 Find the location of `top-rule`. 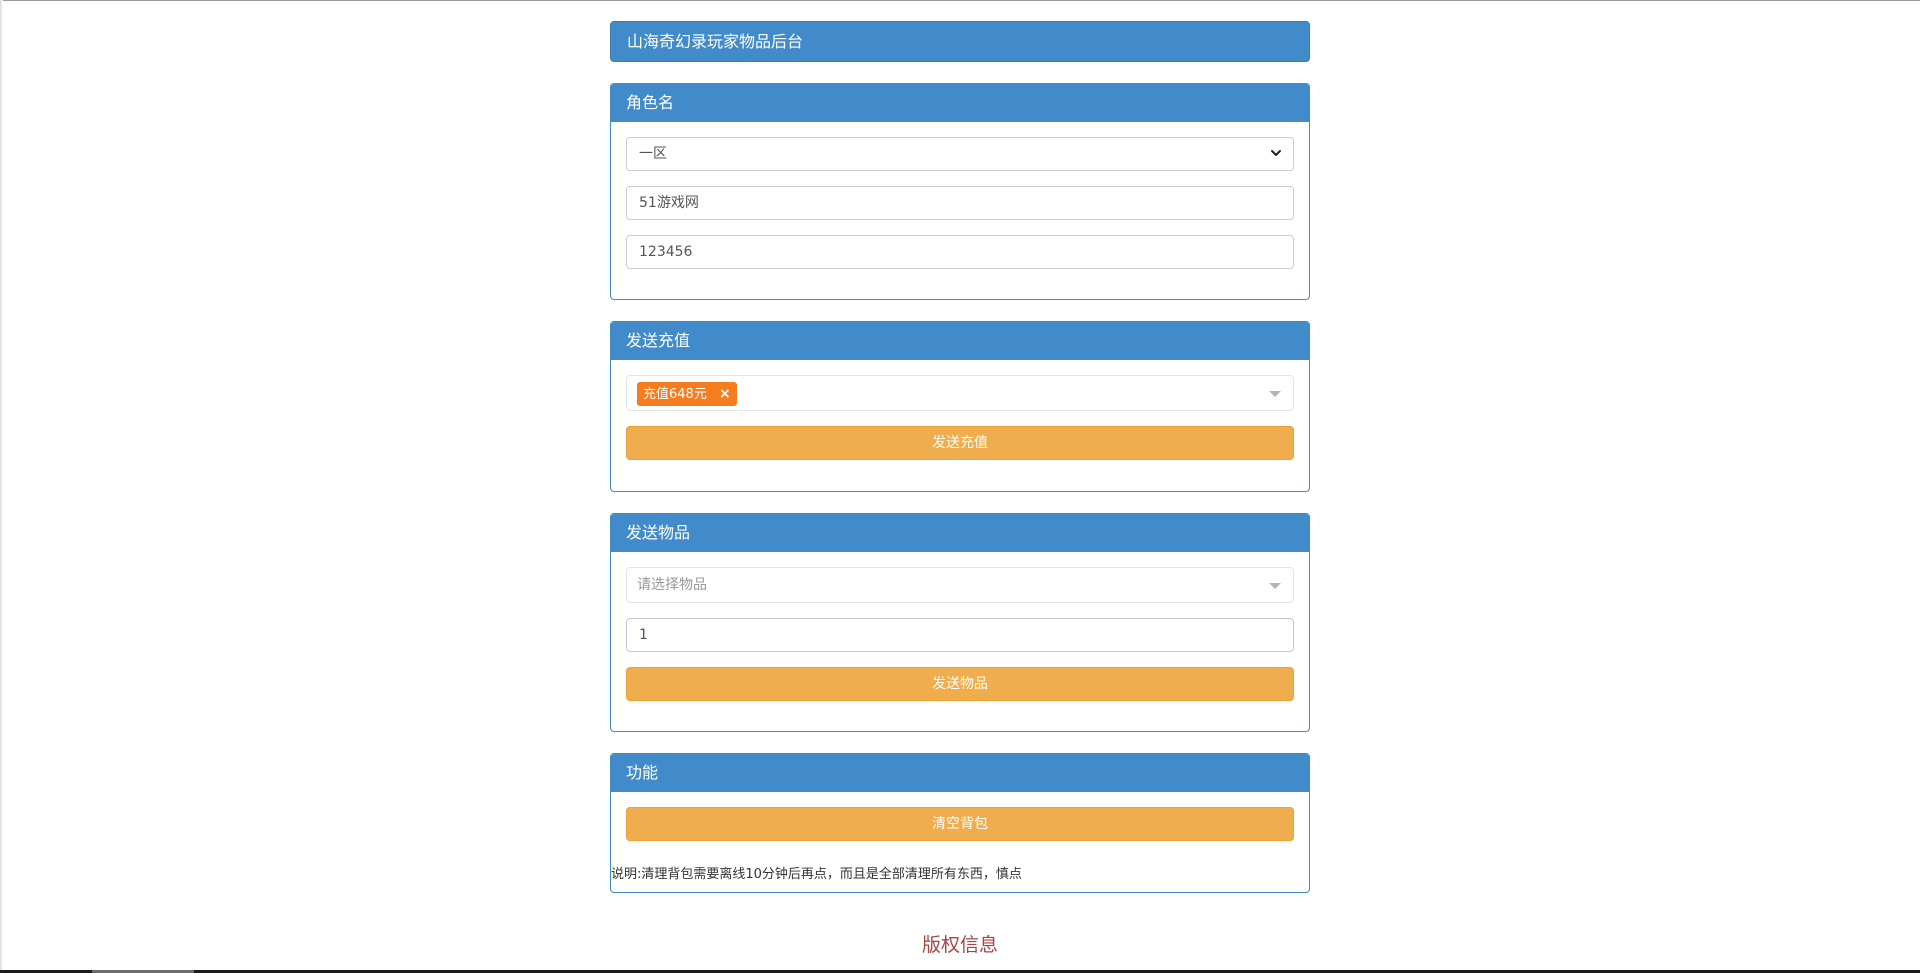

top-rule is located at coordinates (960, 0).